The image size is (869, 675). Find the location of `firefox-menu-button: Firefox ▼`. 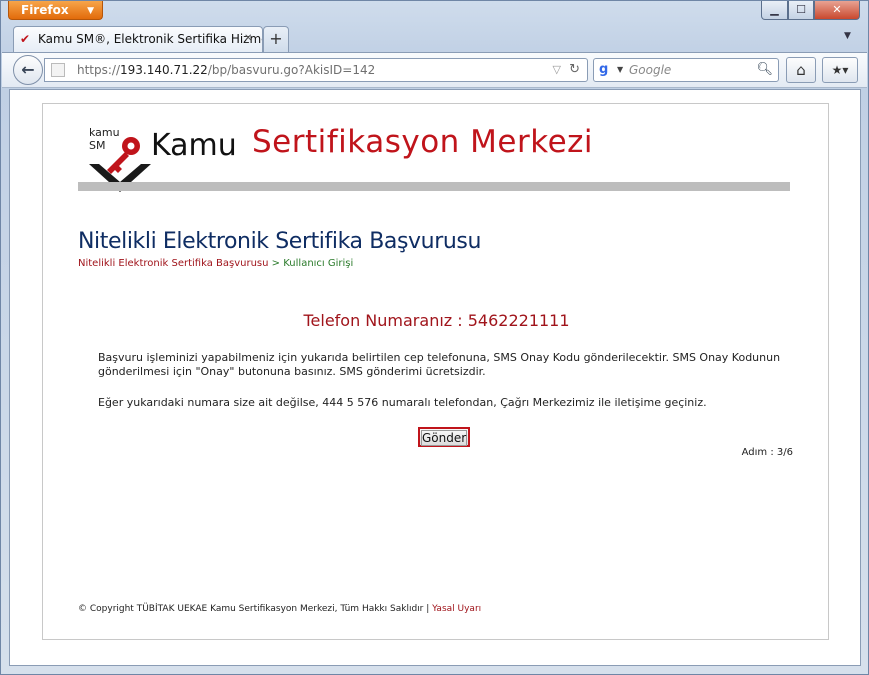

firefox-menu-button: Firefox ▼ is located at coordinates (55, 10).